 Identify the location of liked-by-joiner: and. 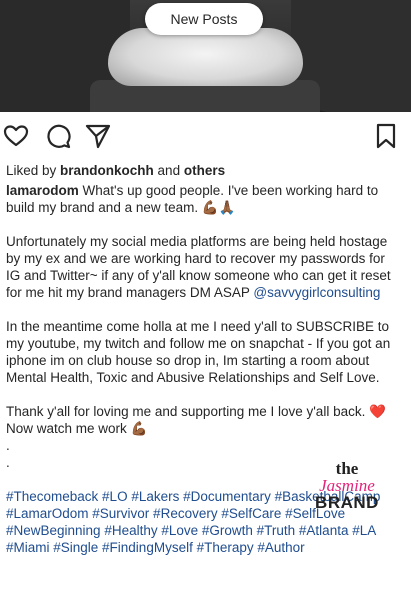
(168, 170).